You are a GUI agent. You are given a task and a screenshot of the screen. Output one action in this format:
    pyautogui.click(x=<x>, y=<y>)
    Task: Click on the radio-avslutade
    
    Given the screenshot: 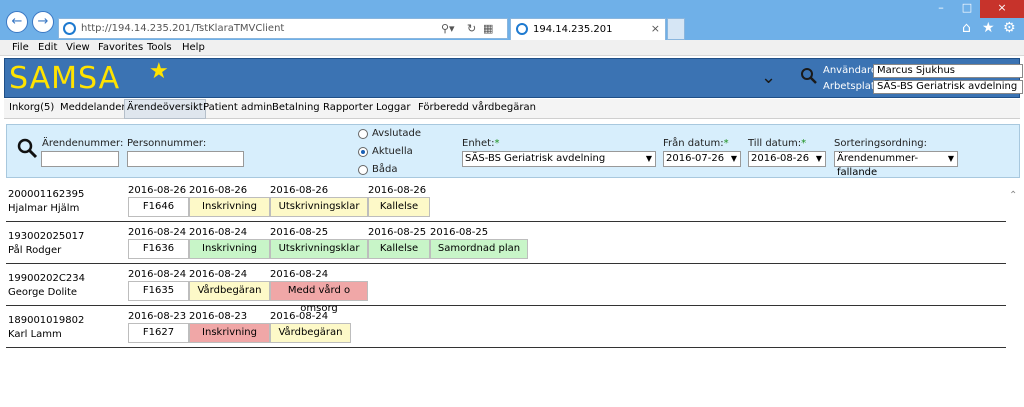 What is the action you would take?
    pyautogui.click(x=363, y=134)
    